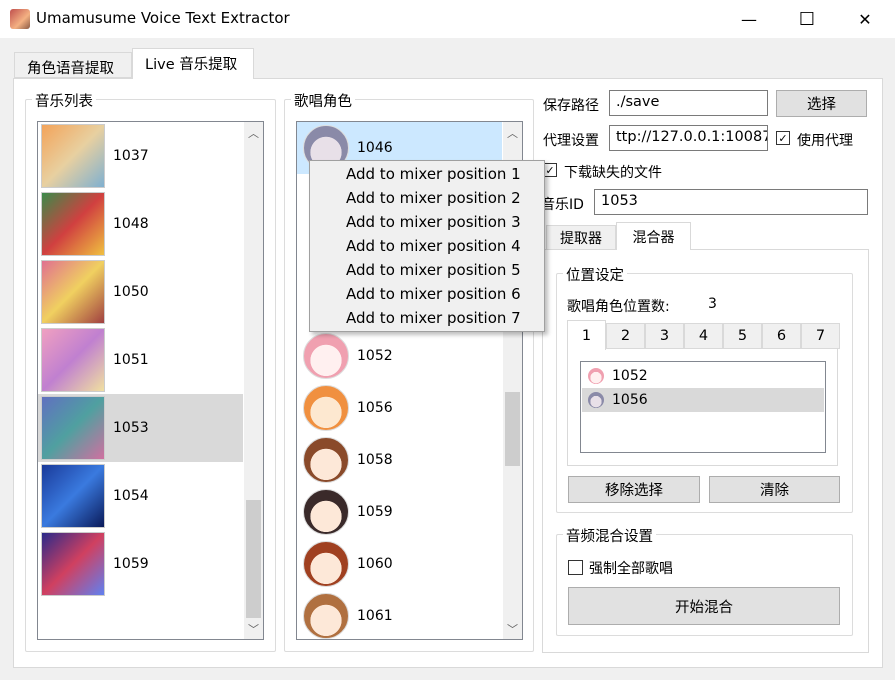 Image resolution: width=895 pixels, height=680 pixels. I want to click on save-path-label: 保存路径, so click(571, 106).